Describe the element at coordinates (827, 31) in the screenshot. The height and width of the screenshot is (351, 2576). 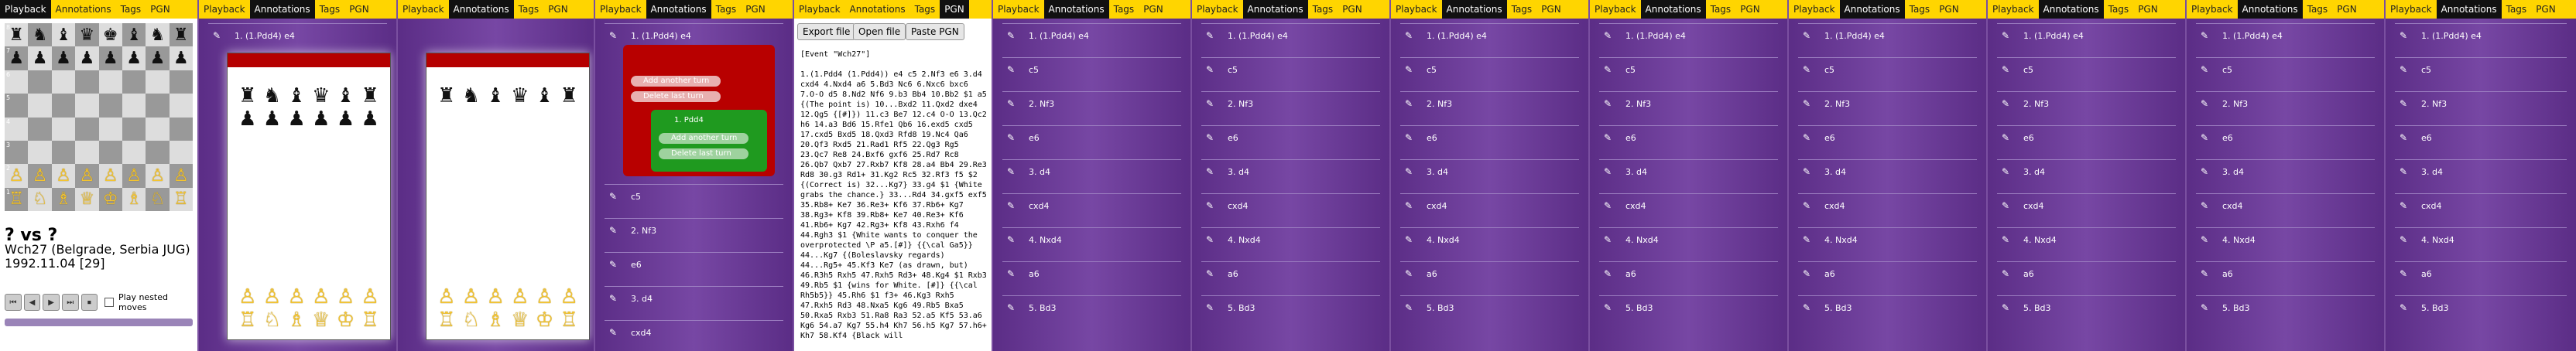
I see `export-file-button: Export file` at that location.